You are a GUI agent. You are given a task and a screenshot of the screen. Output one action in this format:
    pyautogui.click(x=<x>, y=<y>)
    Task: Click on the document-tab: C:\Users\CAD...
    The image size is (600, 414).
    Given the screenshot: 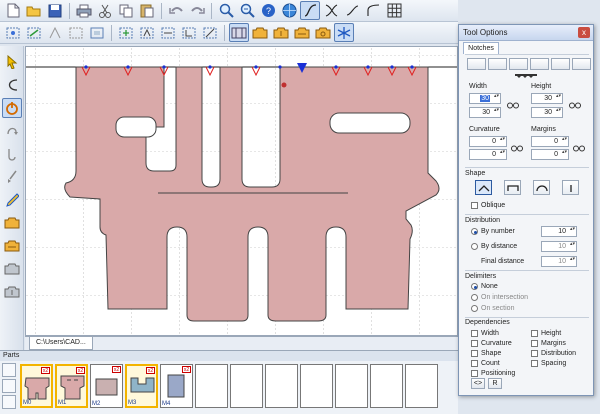 What is the action you would take?
    pyautogui.click(x=61, y=343)
    